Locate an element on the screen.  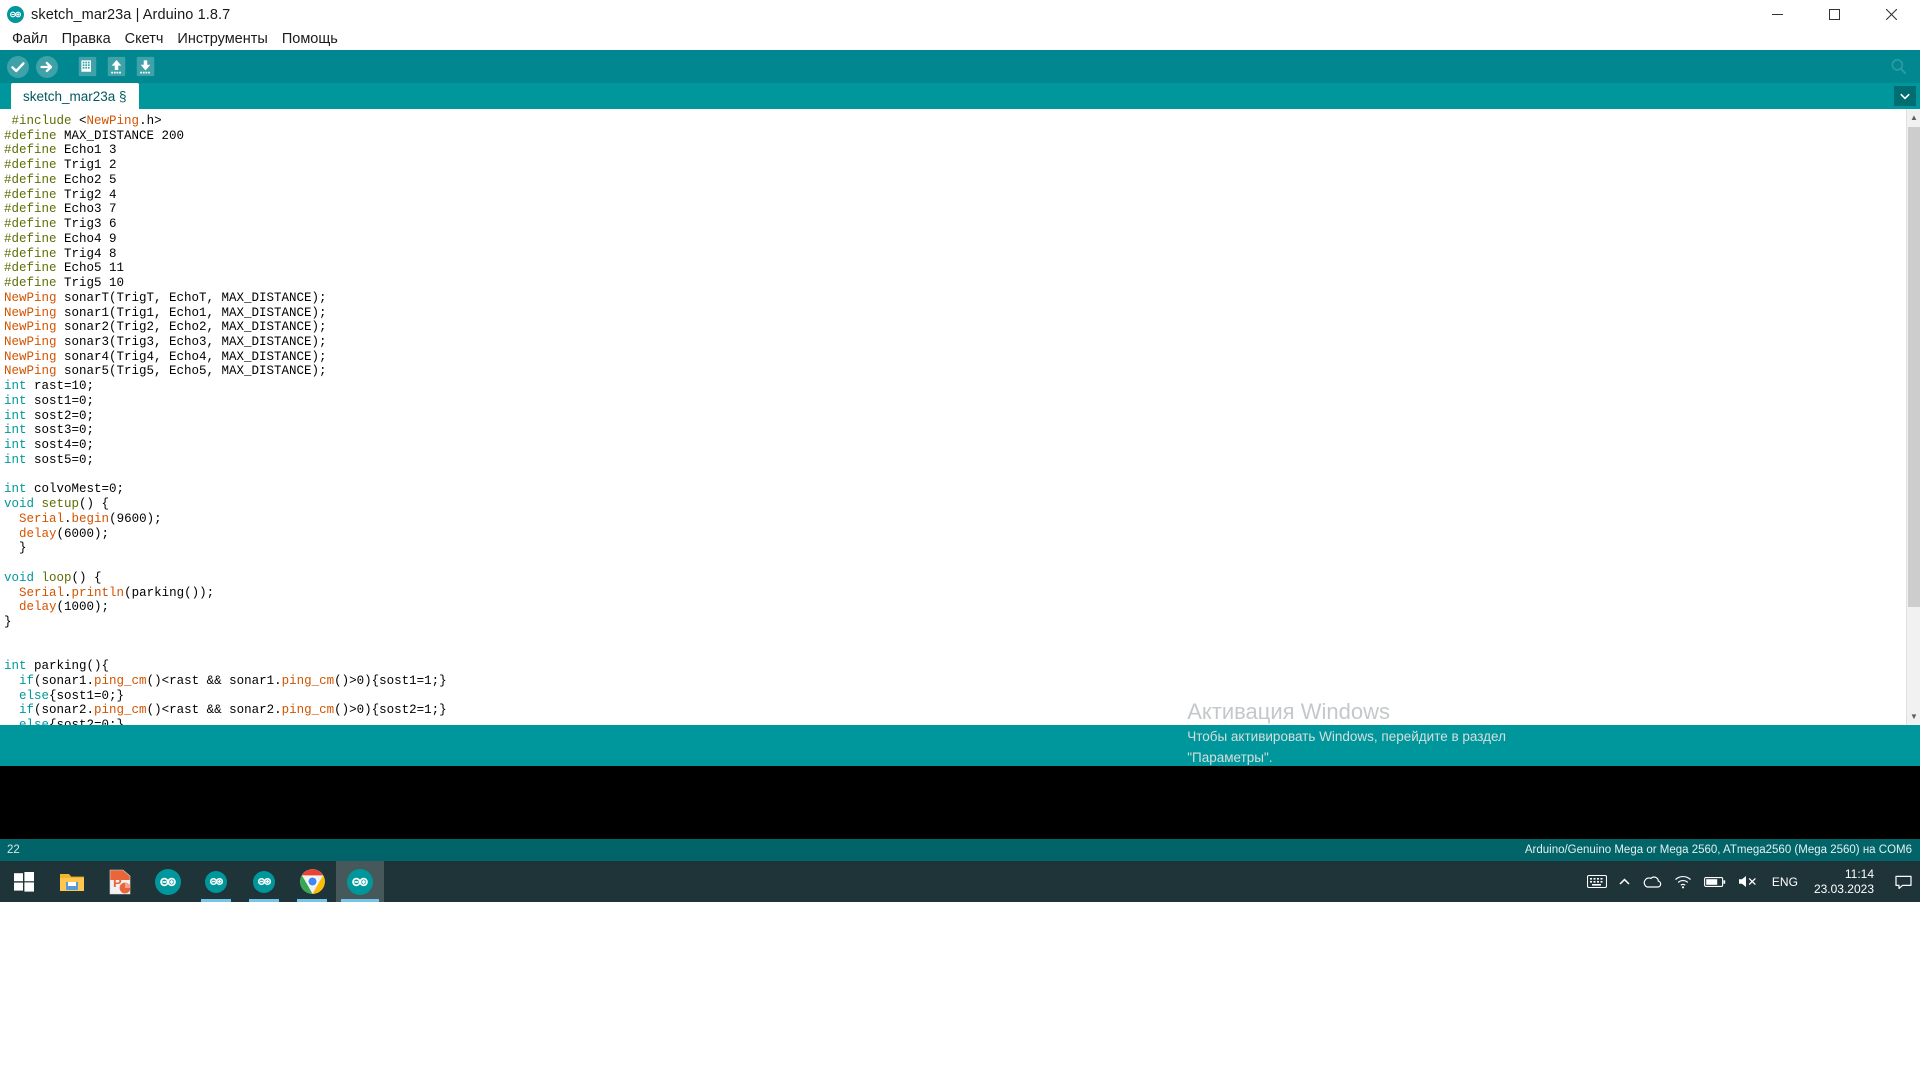
battery-icon is located at coordinates (1715, 881).